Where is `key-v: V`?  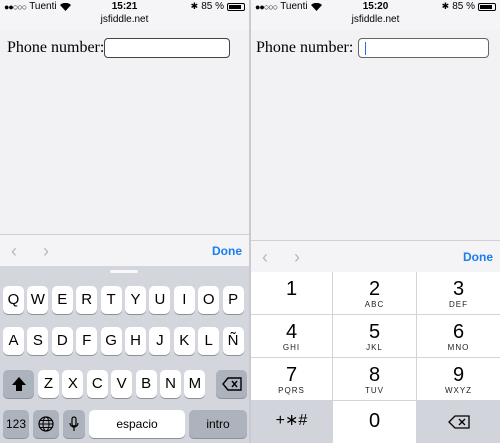 key-v: V is located at coordinates (122, 384).